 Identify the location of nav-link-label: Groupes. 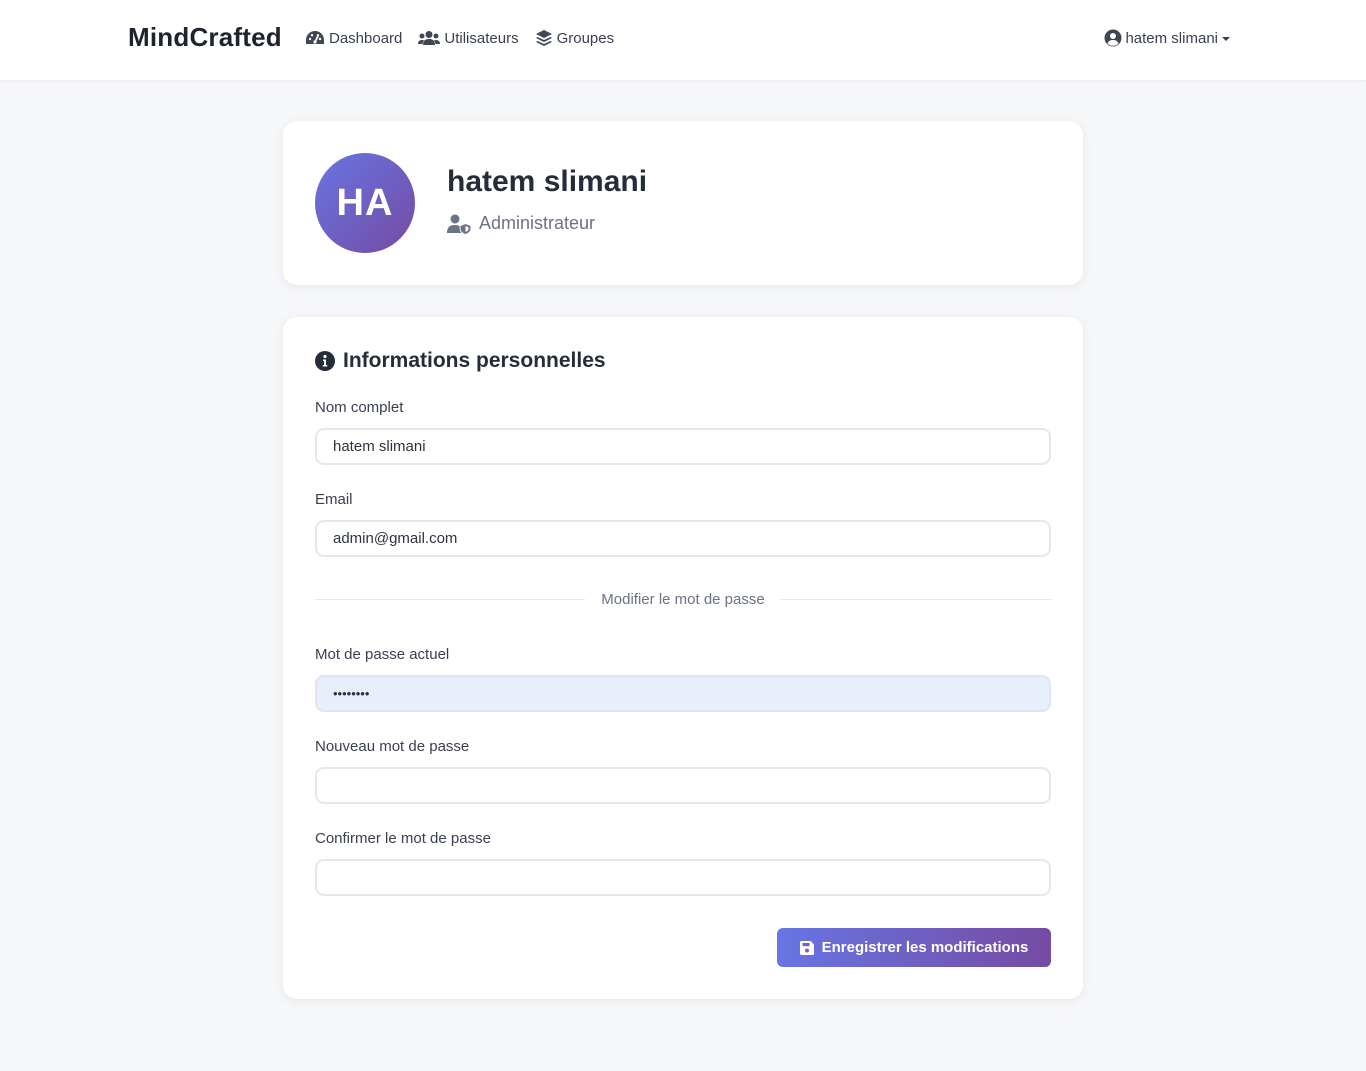
(585, 38).